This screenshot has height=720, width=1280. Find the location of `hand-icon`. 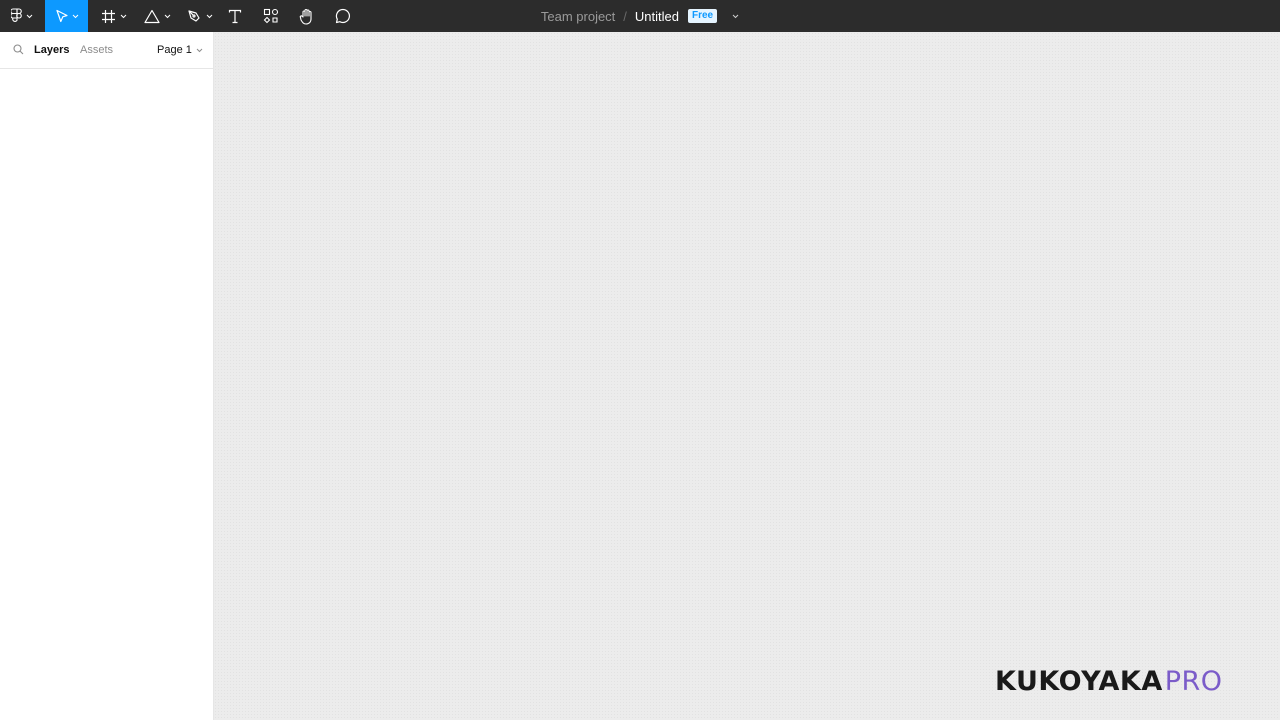

hand-icon is located at coordinates (307, 16).